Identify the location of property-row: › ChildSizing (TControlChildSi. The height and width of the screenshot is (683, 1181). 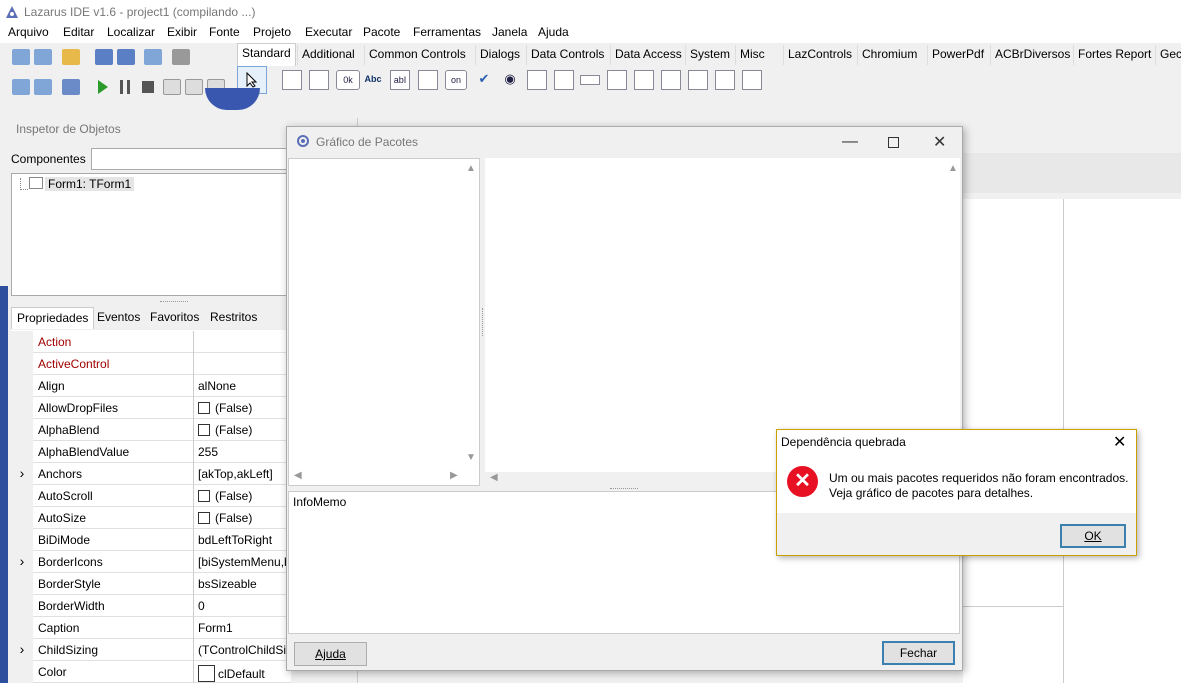
(151, 650).